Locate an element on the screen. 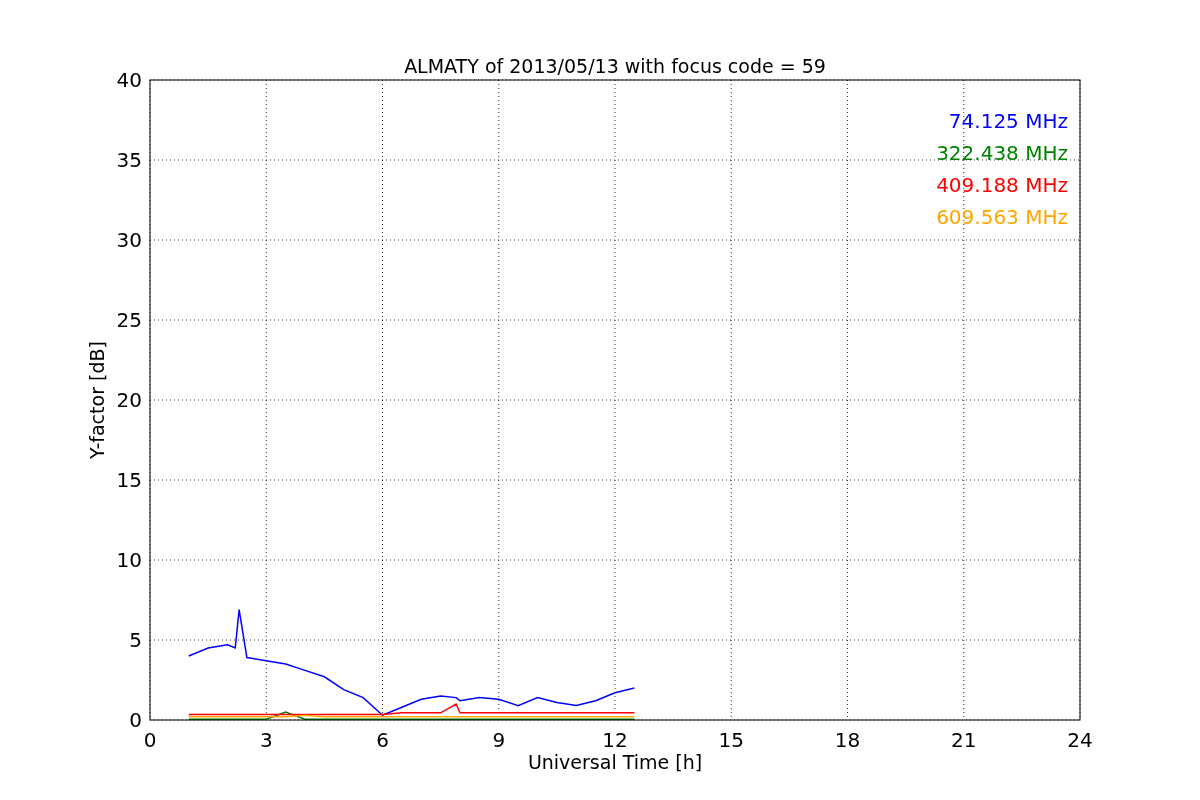  x-tick-label: 21 is located at coordinates (964, 740).